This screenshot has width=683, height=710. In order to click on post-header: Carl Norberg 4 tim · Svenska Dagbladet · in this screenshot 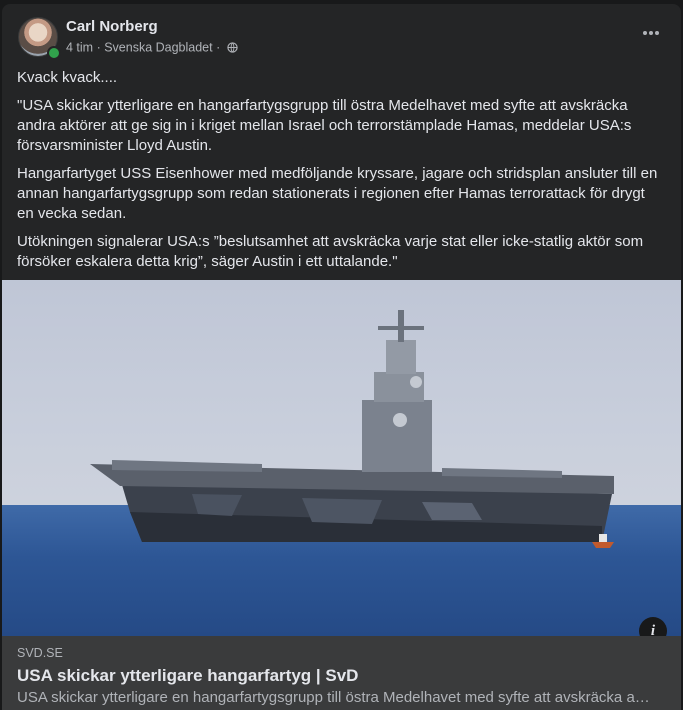, I will do `click(343, 38)`.